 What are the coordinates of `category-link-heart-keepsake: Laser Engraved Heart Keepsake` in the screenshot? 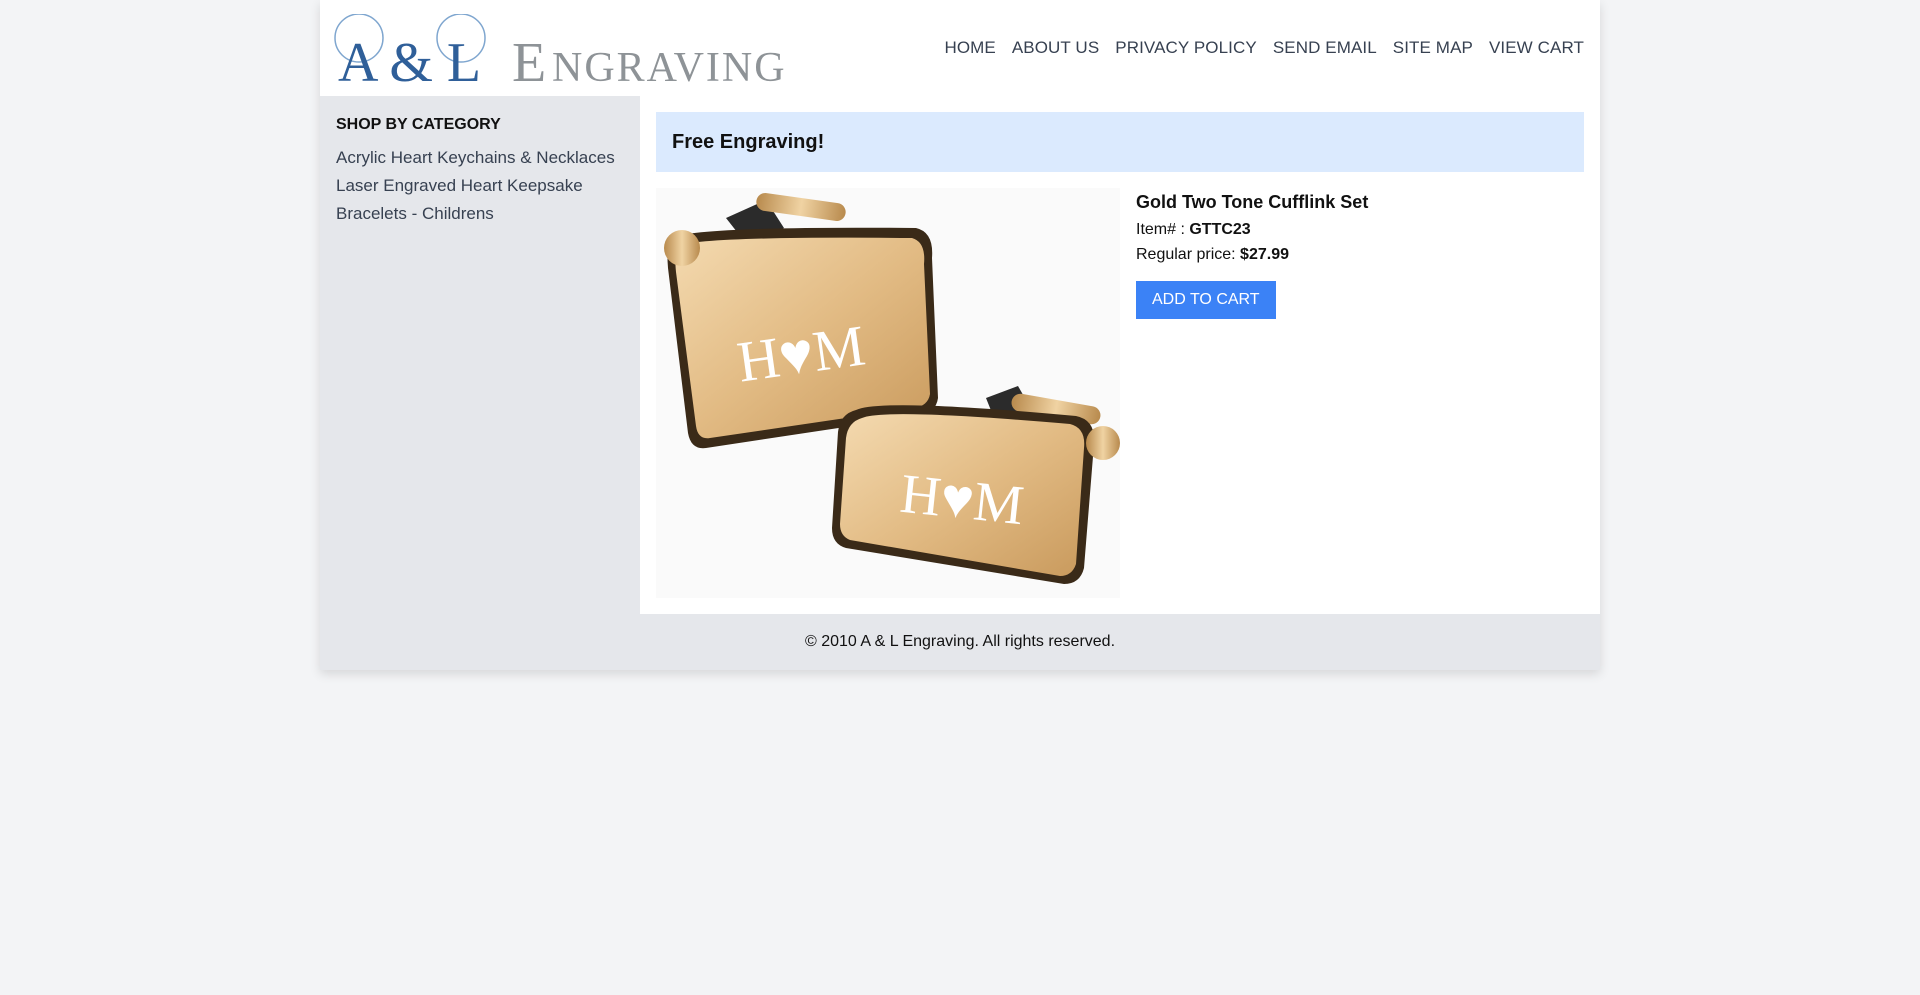 It's located at (480, 186).